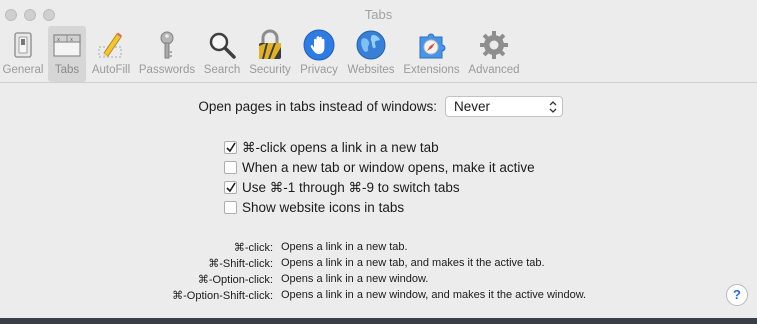 The height and width of the screenshot is (324, 757). Describe the element at coordinates (355, 279) in the screenshot. I see `shortcut-description: Opens a link in a new window.` at that location.